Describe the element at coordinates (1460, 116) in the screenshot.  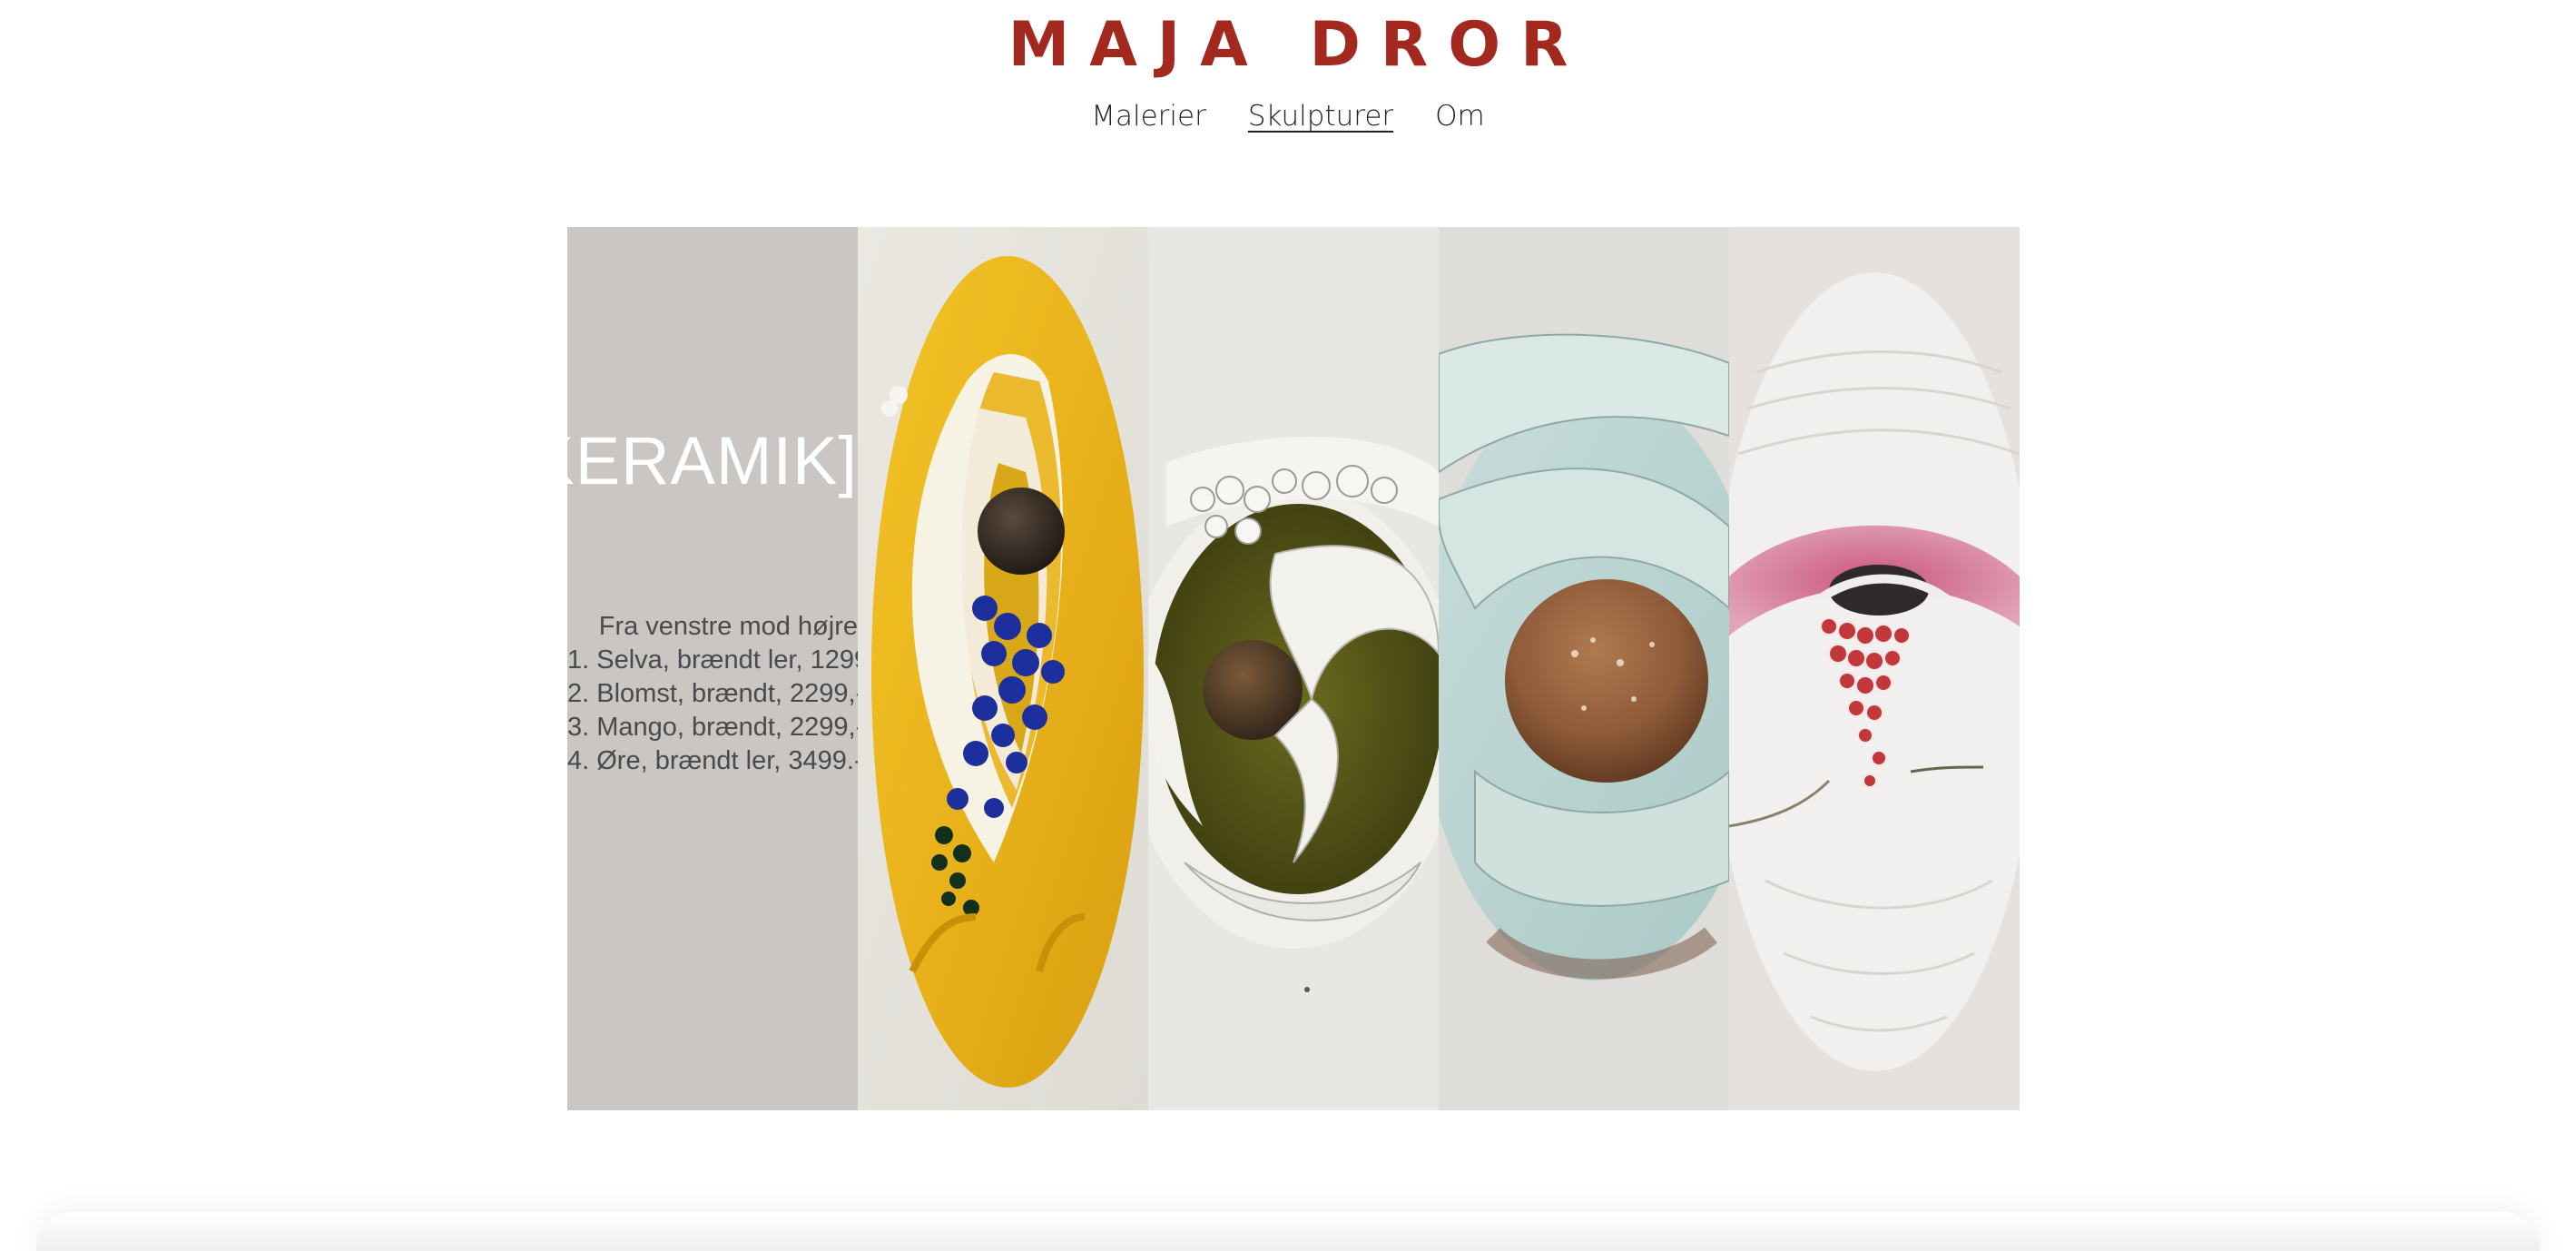
I see `nav-item-om: Om` at that location.